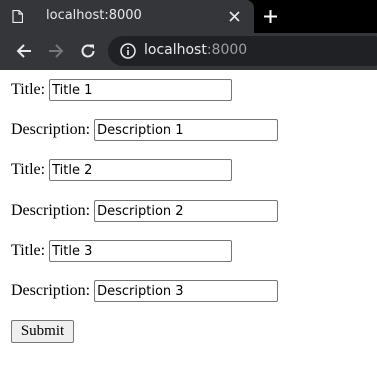 This screenshot has width=377, height=368. I want to click on tab-strip: localhost:8000, so click(188, 16).